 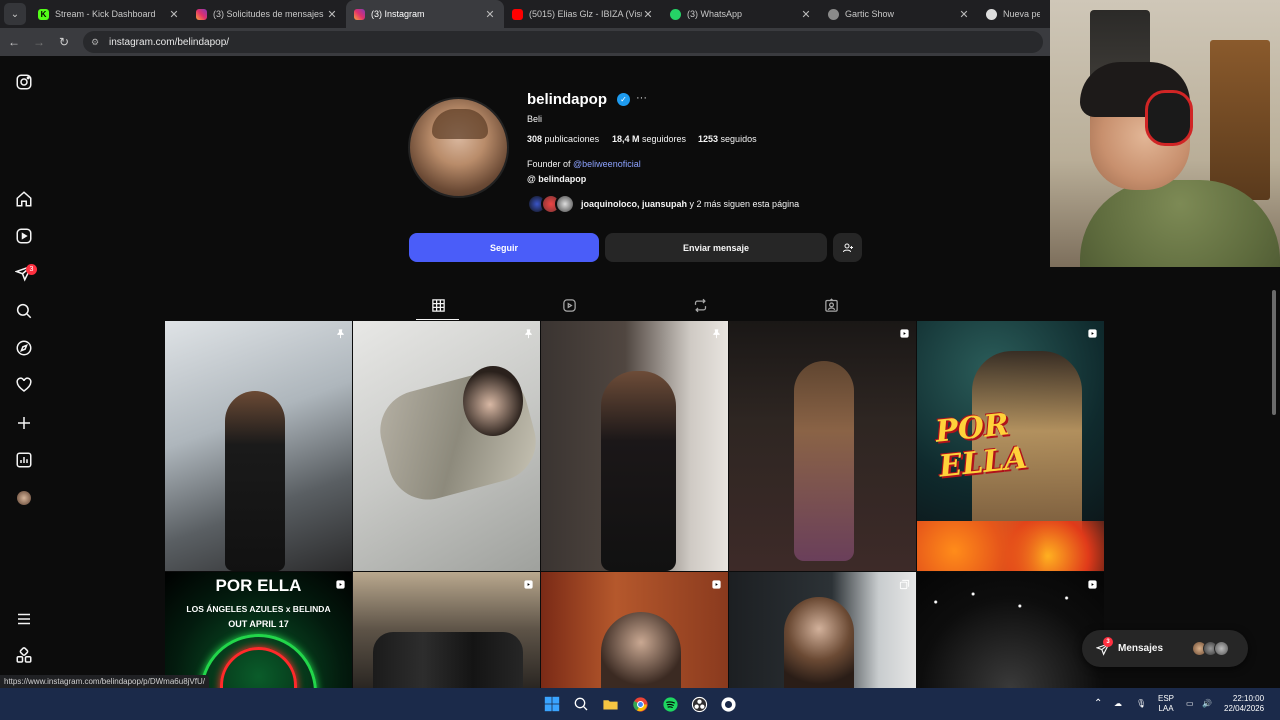 I want to click on dashboard-icon, so click(x=24, y=460).